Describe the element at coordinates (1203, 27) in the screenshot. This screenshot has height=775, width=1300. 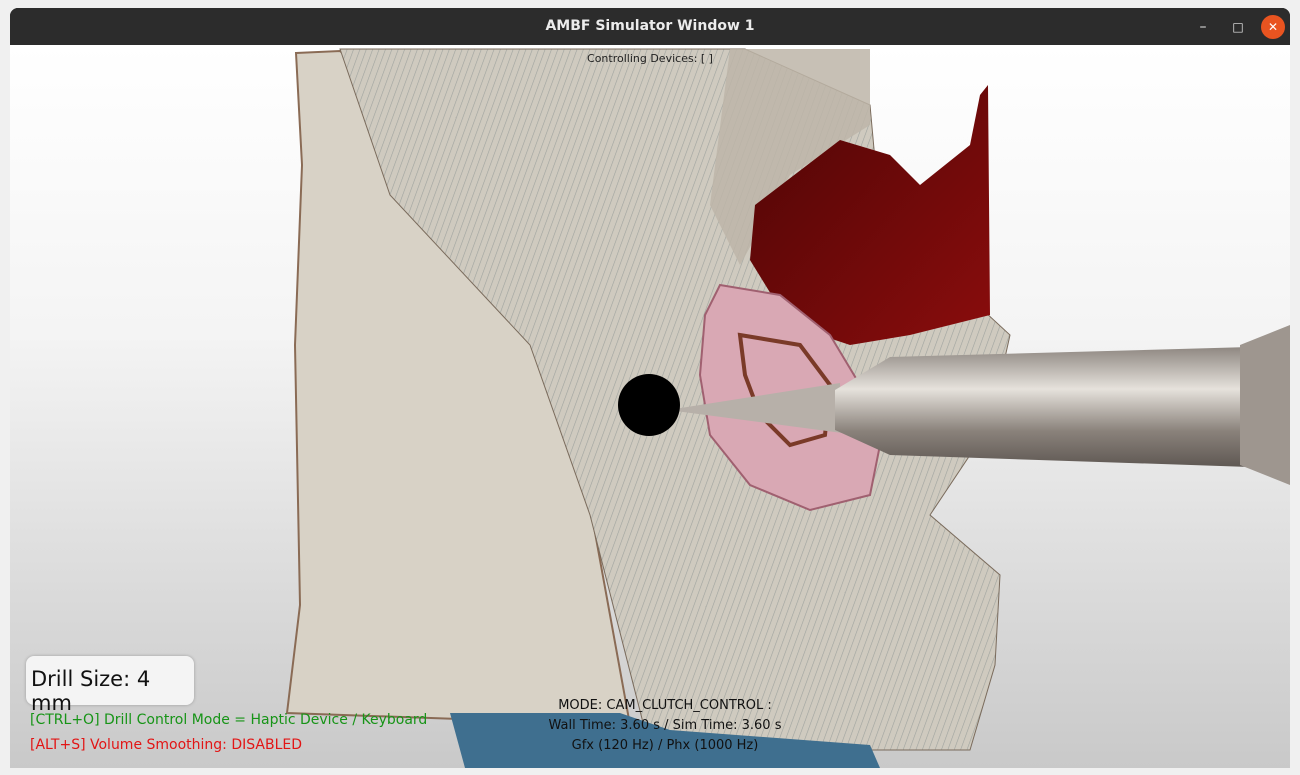
I see `minimize-icon: –` at that location.